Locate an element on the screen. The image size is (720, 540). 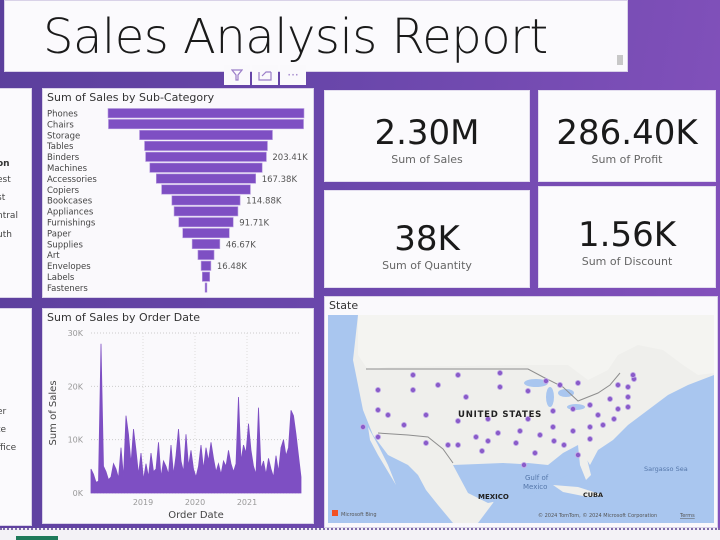
y-axis-title: Sum of Sales is located at coordinates (53, 412).